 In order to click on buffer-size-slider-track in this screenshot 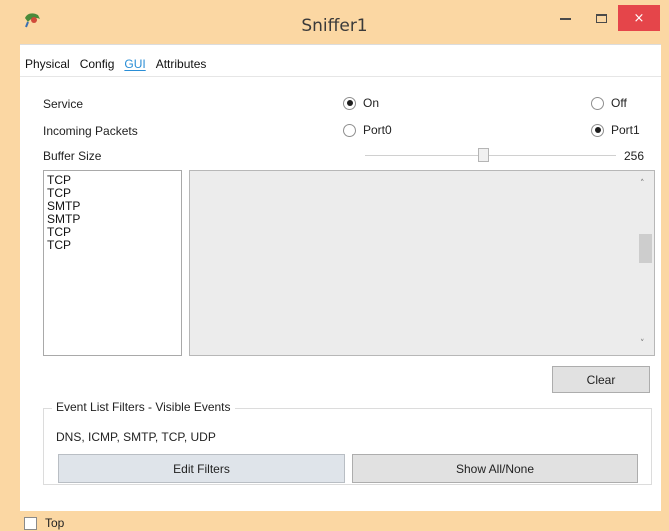, I will do `click(490, 155)`.